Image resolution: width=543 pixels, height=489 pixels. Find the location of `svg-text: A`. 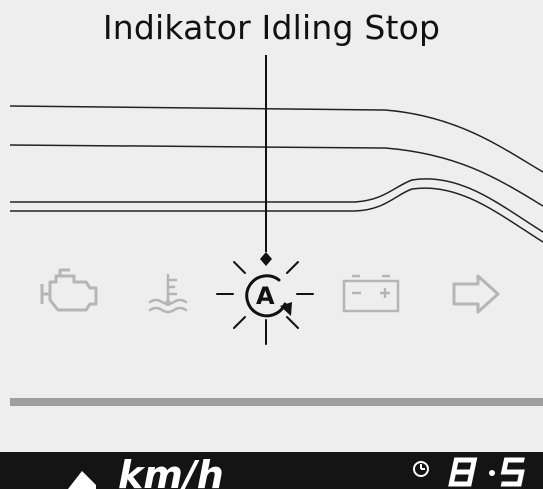

svg-text: A is located at coordinates (265, 296).